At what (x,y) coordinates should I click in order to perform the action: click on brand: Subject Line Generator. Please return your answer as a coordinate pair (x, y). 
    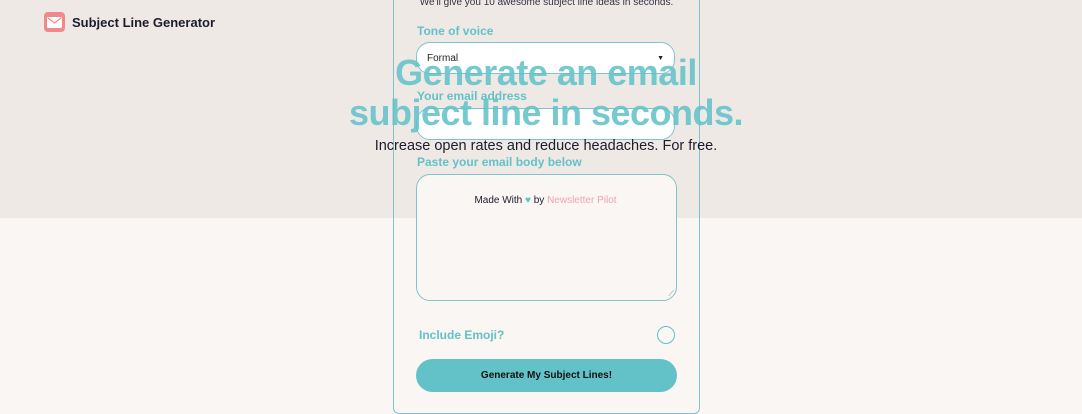
    Looking at the image, I should click on (129, 22).